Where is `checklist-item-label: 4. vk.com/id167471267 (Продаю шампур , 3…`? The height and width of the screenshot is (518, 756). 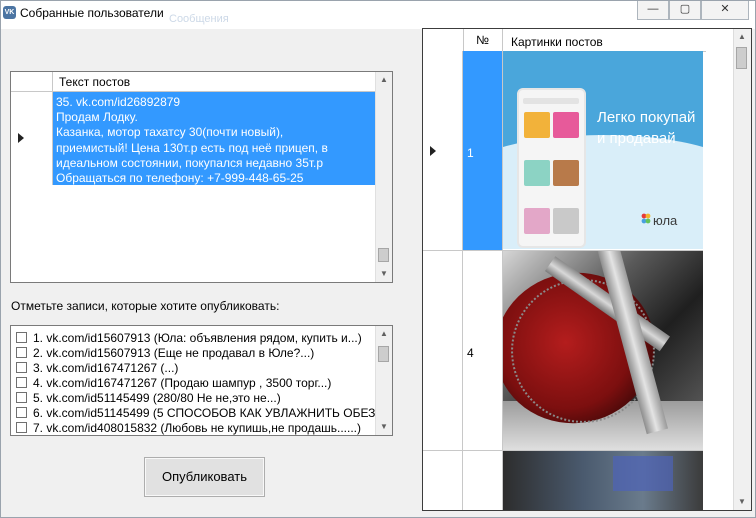 checklist-item-label: 4. vk.com/id167471267 (Продаю шампур , 3… is located at coordinates (182, 382).